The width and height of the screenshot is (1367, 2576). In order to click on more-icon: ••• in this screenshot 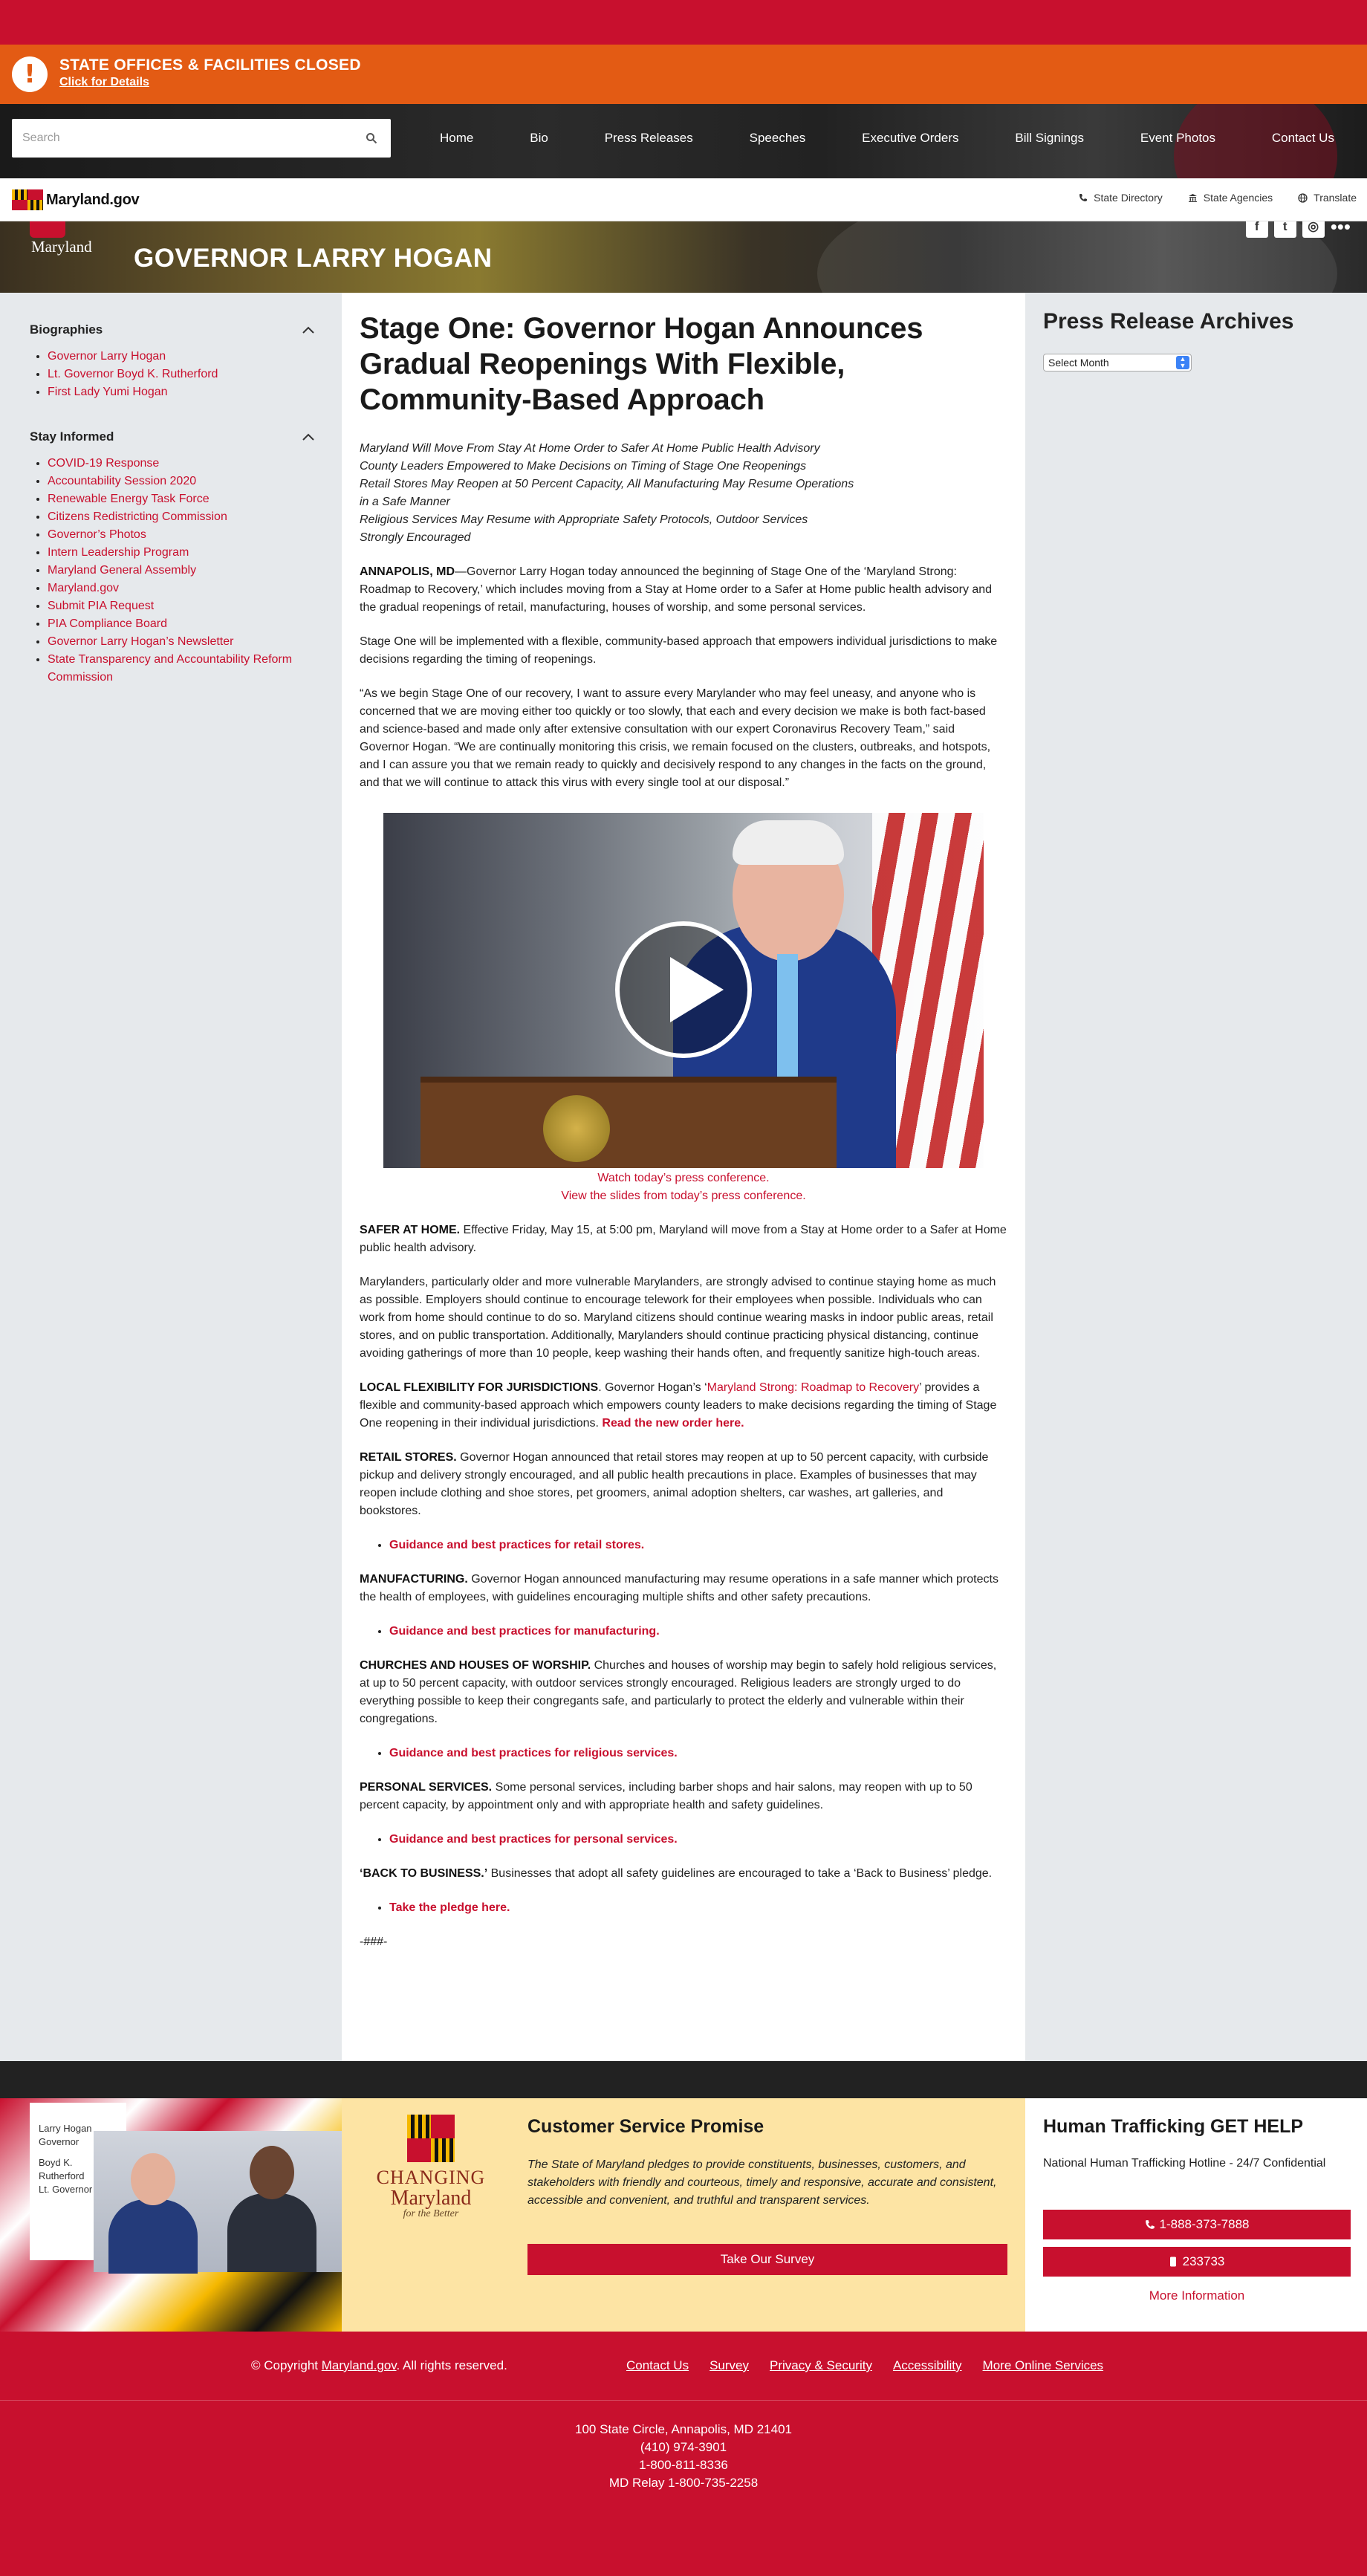, I will do `click(1341, 228)`.